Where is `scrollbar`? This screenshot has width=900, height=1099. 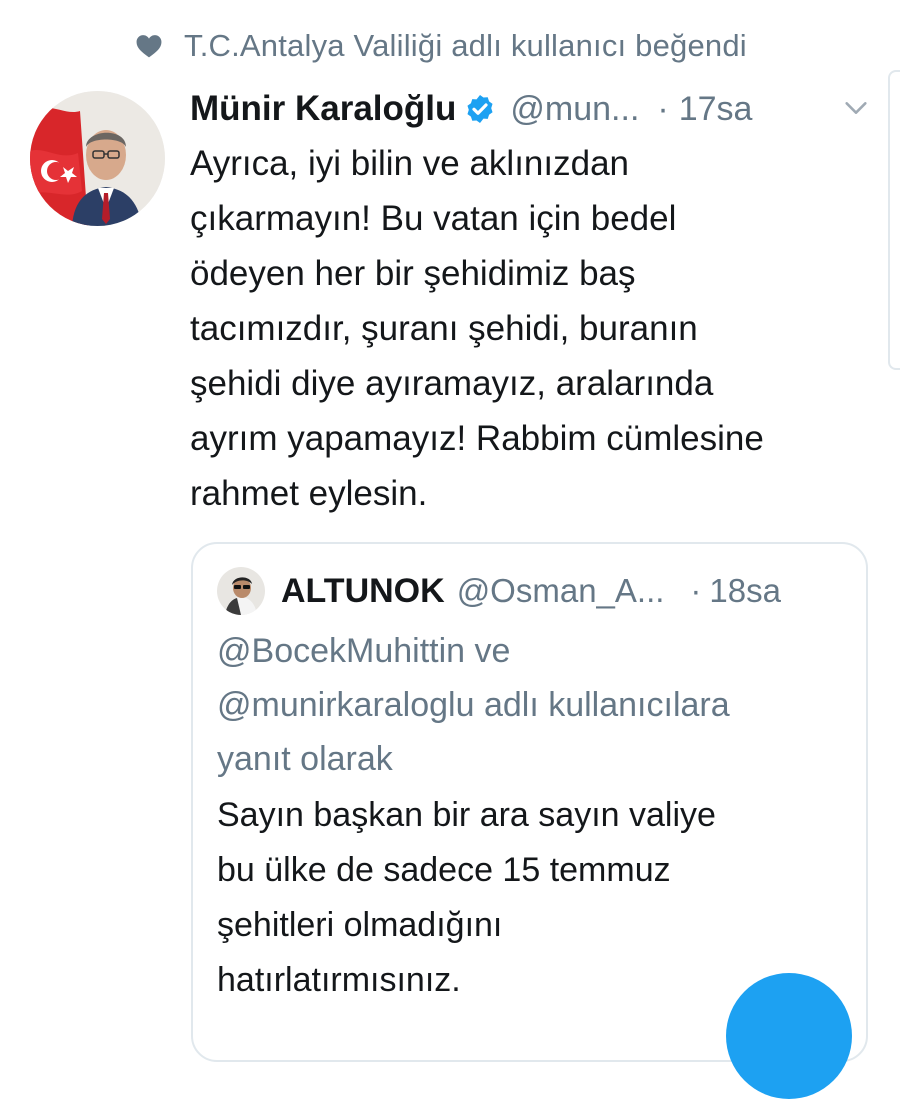
scrollbar is located at coordinates (894, 220).